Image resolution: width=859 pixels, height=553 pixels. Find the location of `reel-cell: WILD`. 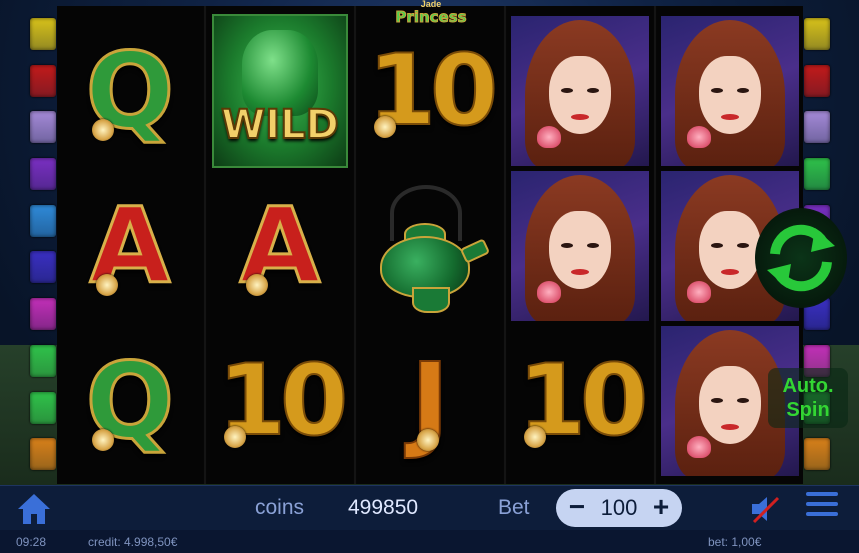

reel-cell: WILD is located at coordinates (280, 91).